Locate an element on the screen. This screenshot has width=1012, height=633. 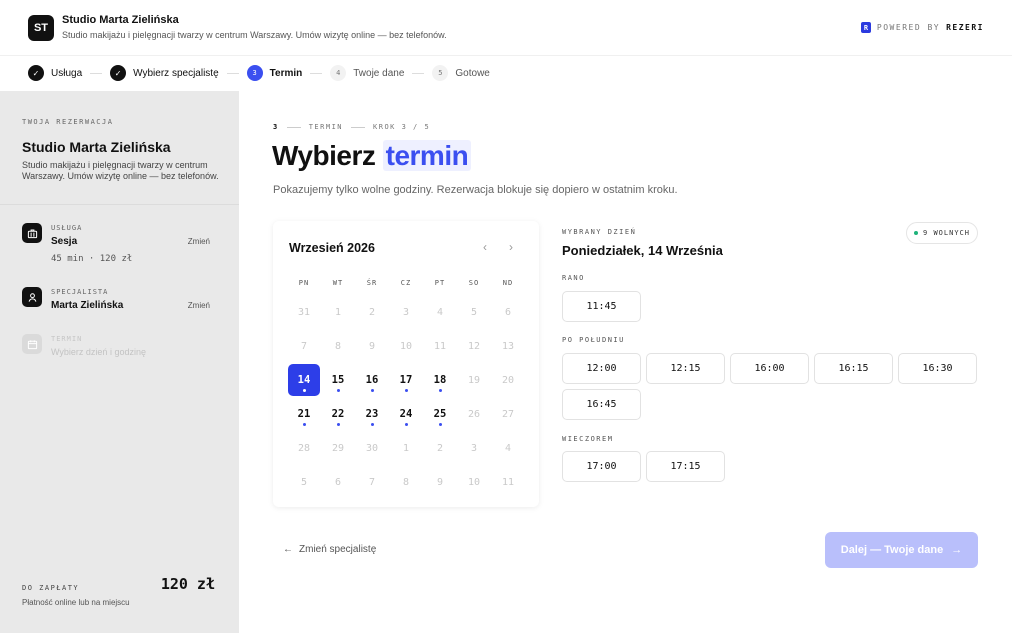
step-term: 3 Termin is located at coordinates (274, 73).